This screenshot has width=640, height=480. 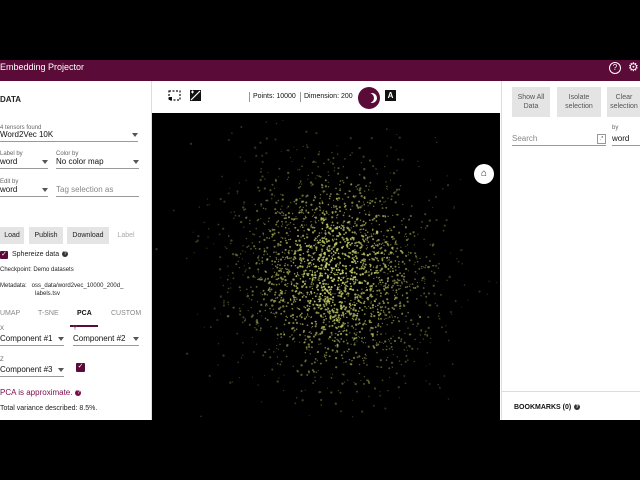 I want to click on edit-by-select: word, so click(x=24, y=190).